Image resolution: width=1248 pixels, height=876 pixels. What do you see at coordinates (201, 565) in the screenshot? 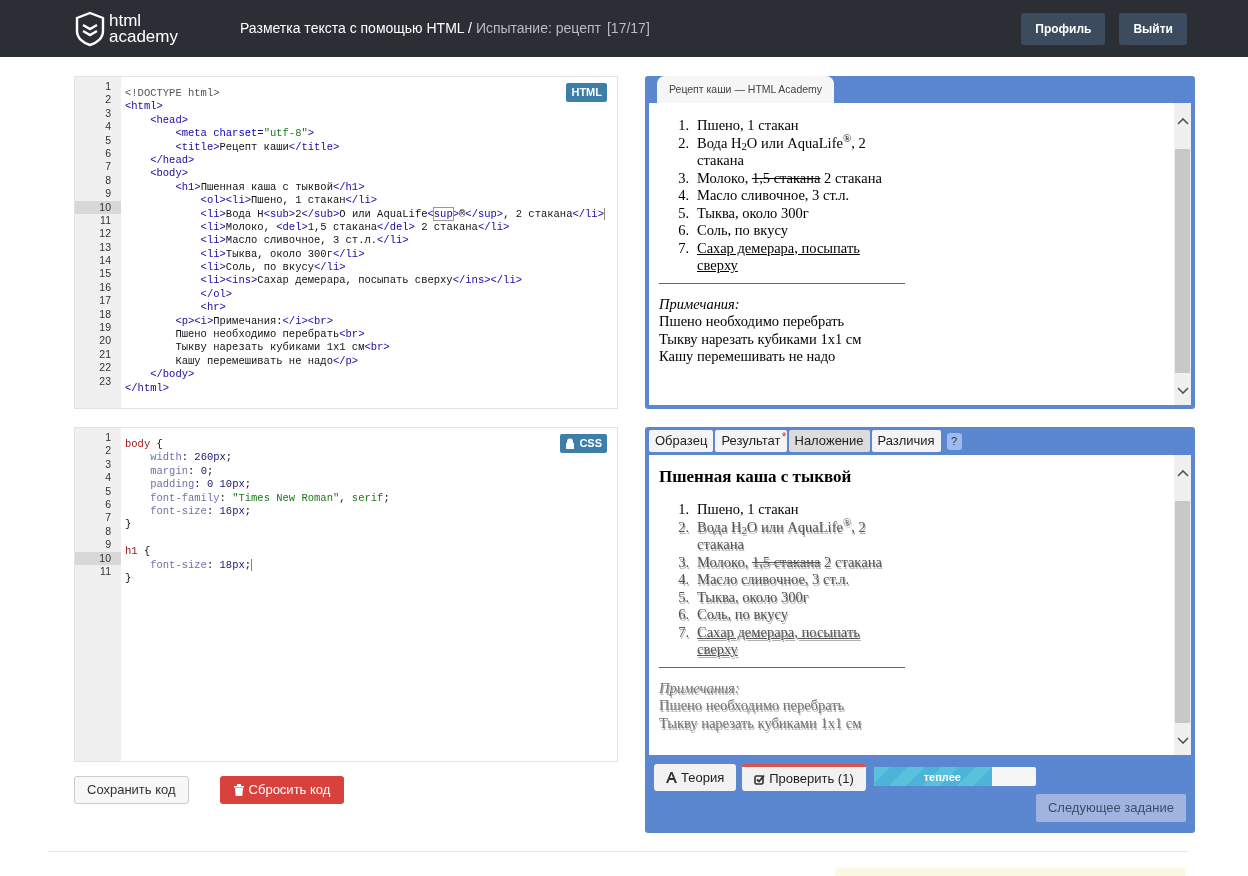
I see `code-line: font-size: 18px;` at bounding box center [201, 565].